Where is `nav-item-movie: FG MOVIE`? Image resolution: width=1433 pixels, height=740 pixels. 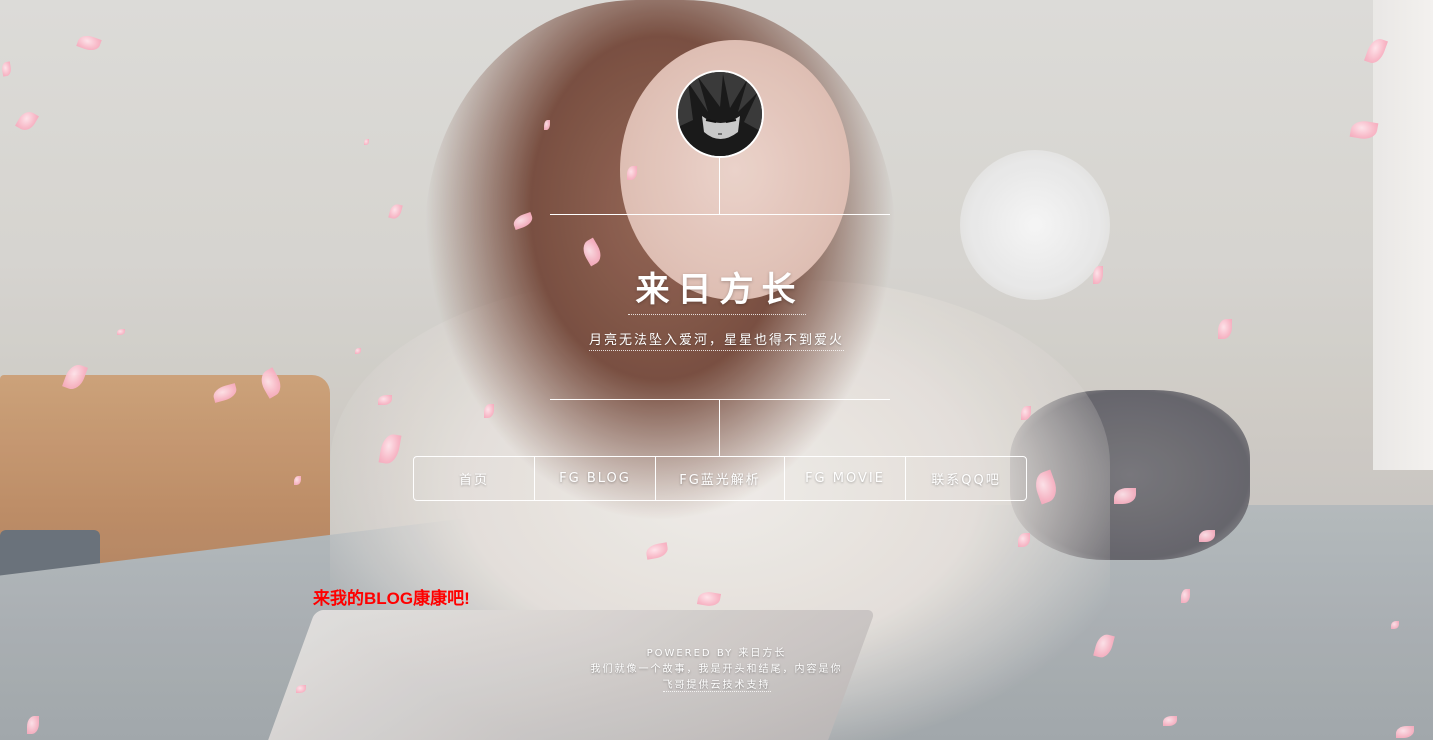
nav-item-movie: FG MOVIE is located at coordinates (845, 478).